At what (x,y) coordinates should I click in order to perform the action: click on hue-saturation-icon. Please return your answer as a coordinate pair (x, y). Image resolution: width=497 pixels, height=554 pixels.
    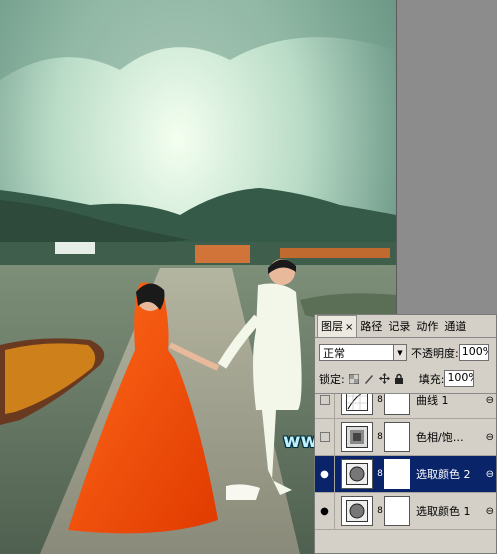
    Looking at the image, I should click on (357, 437).